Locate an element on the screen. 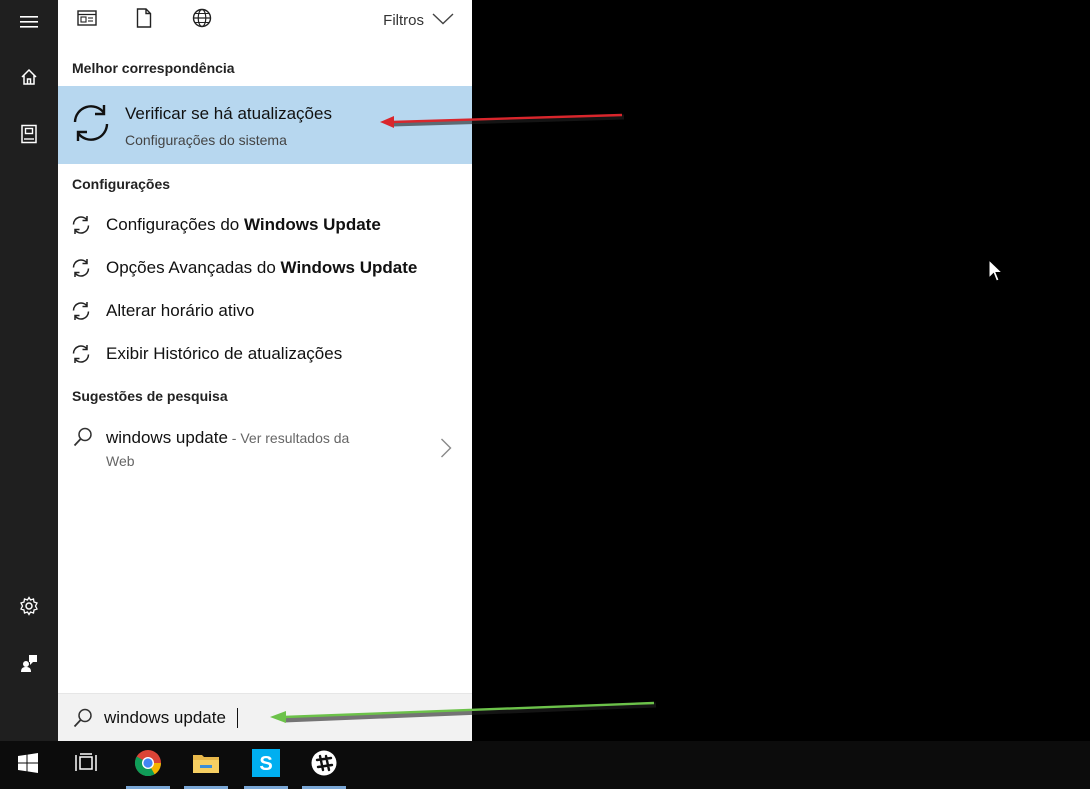  suggestion-text: windows update - Ver resultados da is located at coordinates (228, 437).